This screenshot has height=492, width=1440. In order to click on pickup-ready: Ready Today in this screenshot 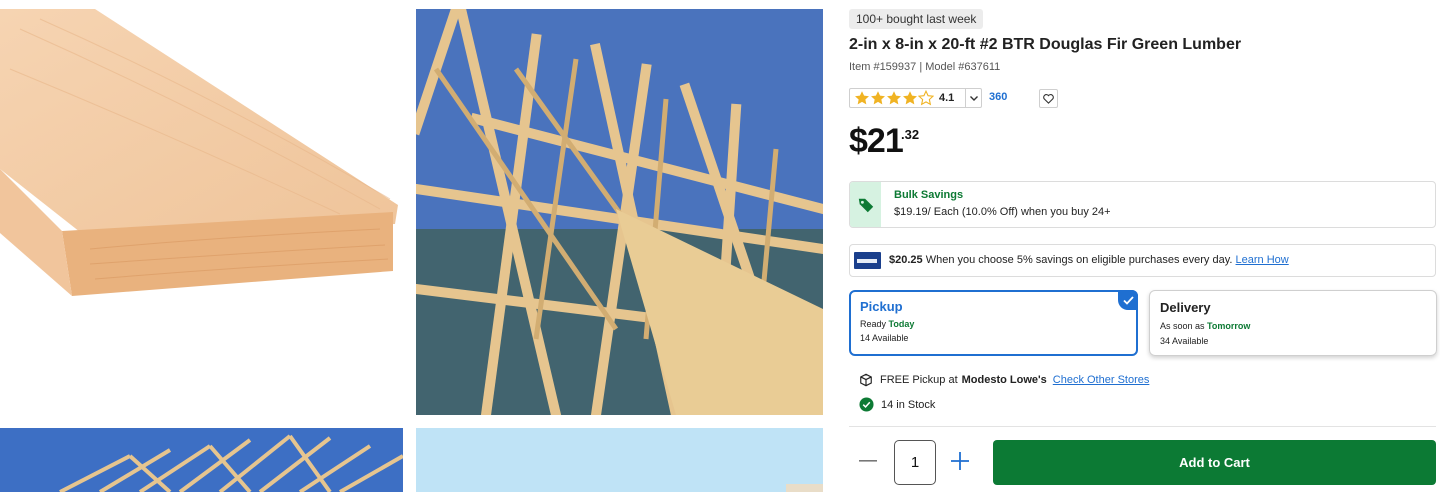, I will do `click(887, 324)`.